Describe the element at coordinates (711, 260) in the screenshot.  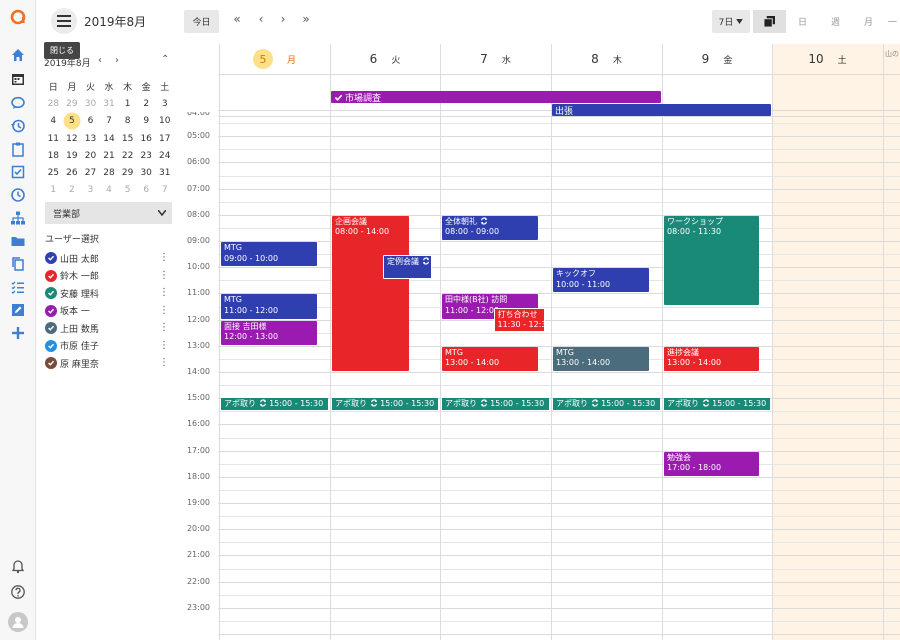
I see `calendar-event: ワークショップ 08:00 - 11:30` at that location.